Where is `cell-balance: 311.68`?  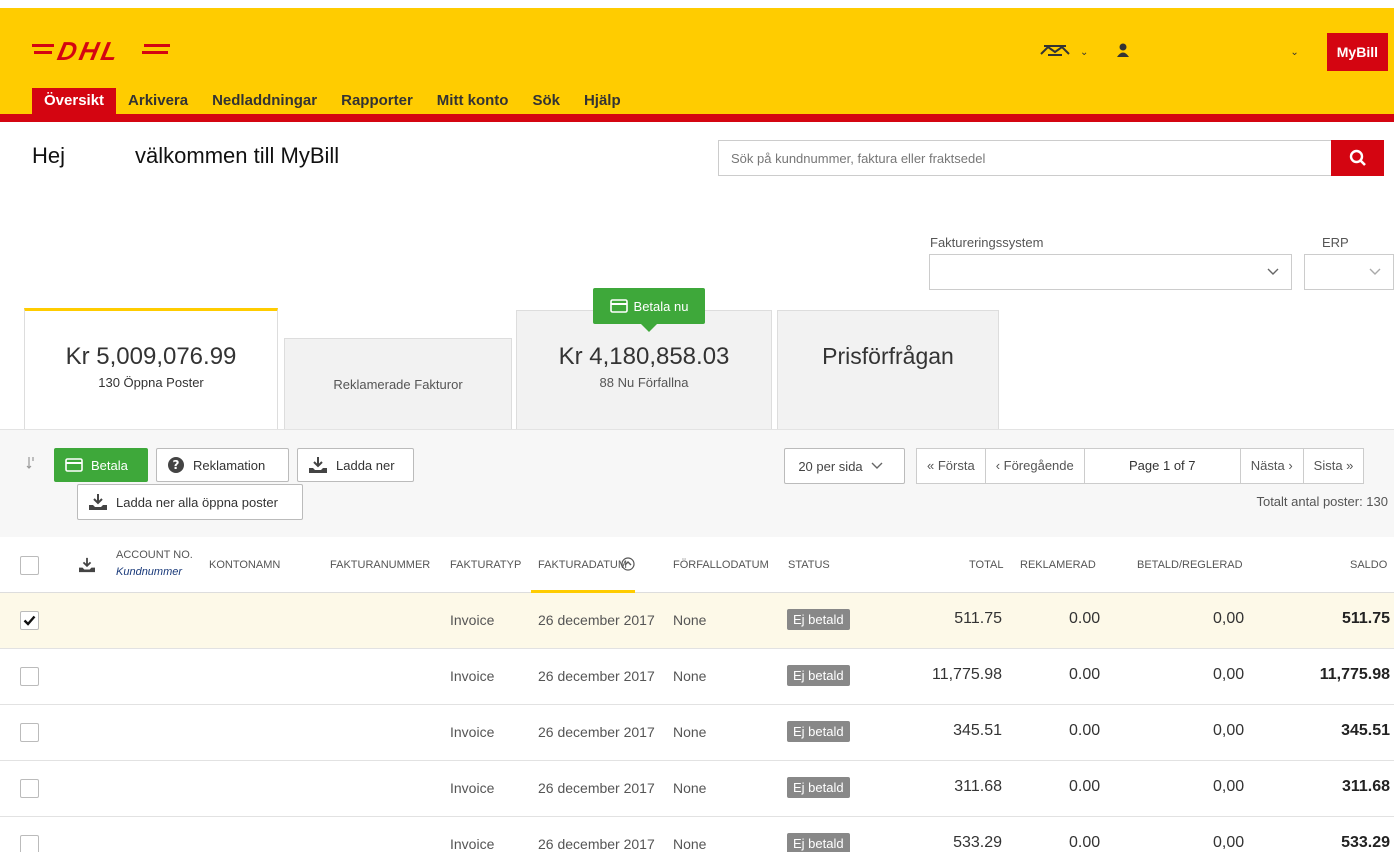 cell-balance: 311.68 is located at coordinates (1365, 786).